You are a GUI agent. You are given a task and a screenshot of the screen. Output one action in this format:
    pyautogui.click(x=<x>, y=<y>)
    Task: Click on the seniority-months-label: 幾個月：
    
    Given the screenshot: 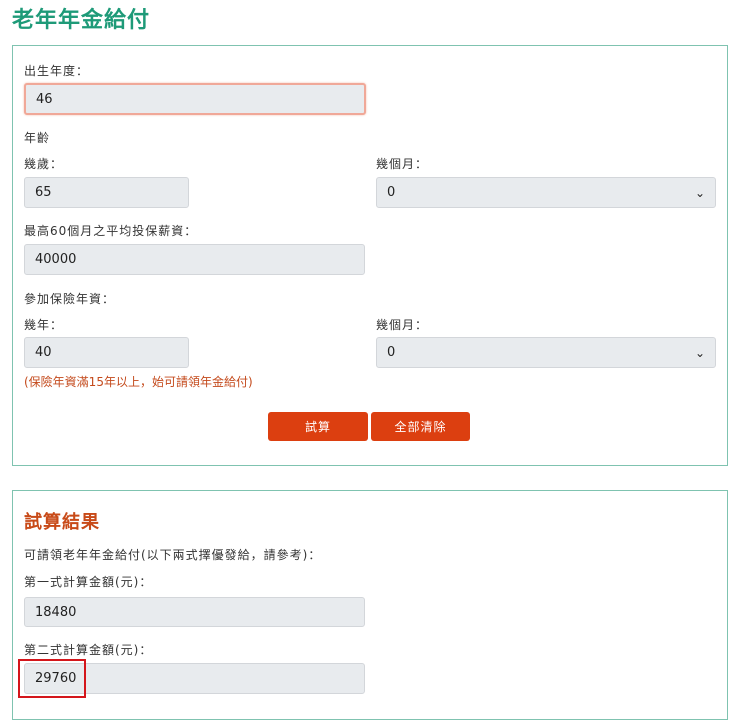 What is the action you would take?
    pyautogui.click(x=402, y=325)
    